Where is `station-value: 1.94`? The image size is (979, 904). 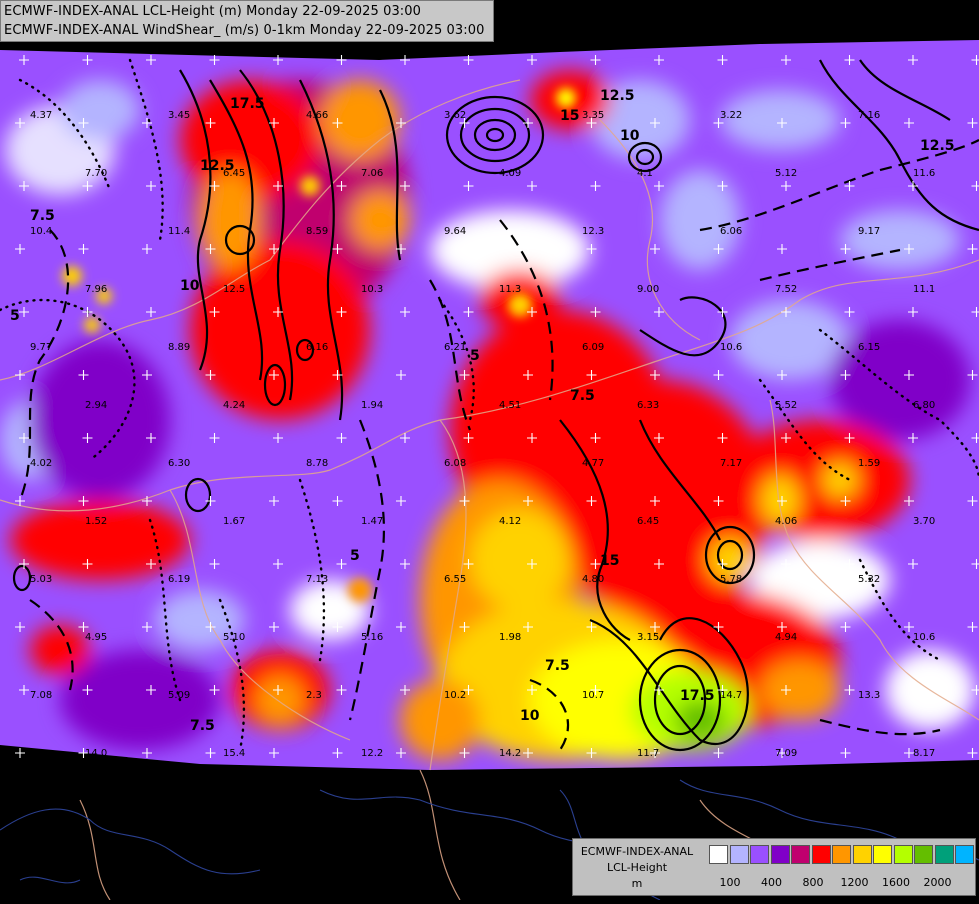
station-value: 1.94 is located at coordinates (372, 405).